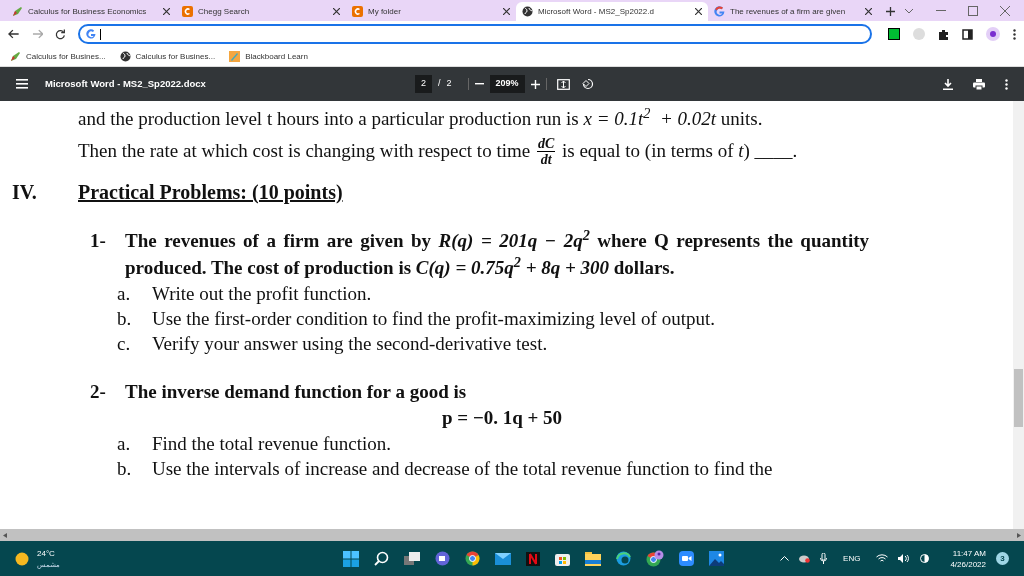 The height and width of the screenshot is (576, 1024). What do you see at coordinates (210, 192) in the screenshot?
I see `section-heading: Practical Problems: (10 points)` at bounding box center [210, 192].